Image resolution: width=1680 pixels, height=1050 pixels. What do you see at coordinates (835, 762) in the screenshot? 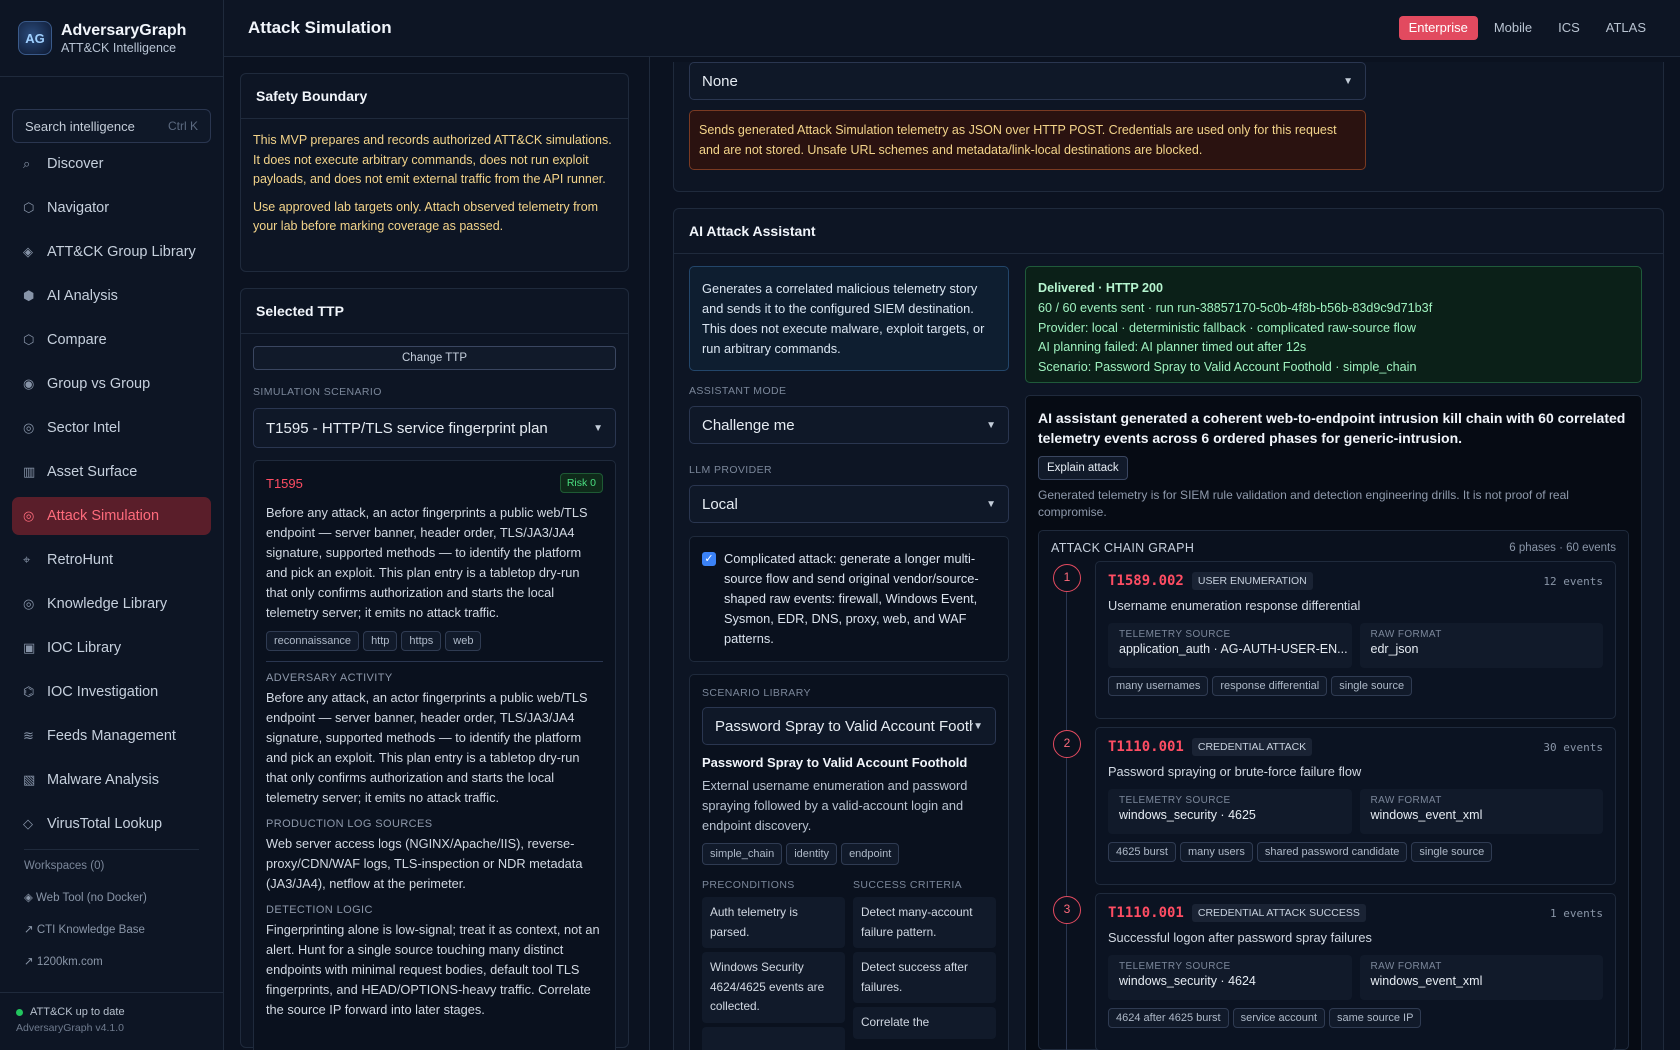
I see `scenario-title: Password Spray to Valid Account Foothold` at bounding box center [835, 762].